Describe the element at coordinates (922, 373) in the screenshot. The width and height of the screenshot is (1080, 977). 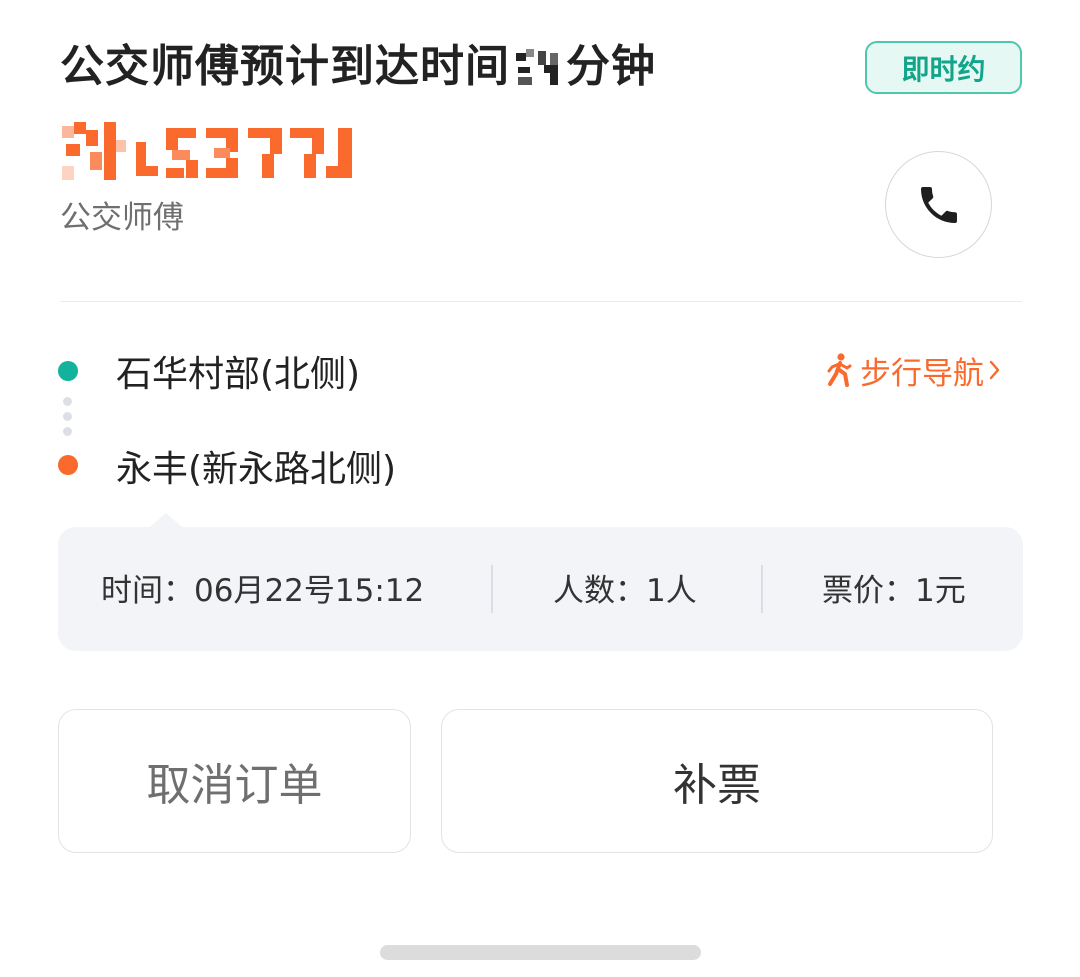
I see `walk-navigation-label: 步行导航` at that location.